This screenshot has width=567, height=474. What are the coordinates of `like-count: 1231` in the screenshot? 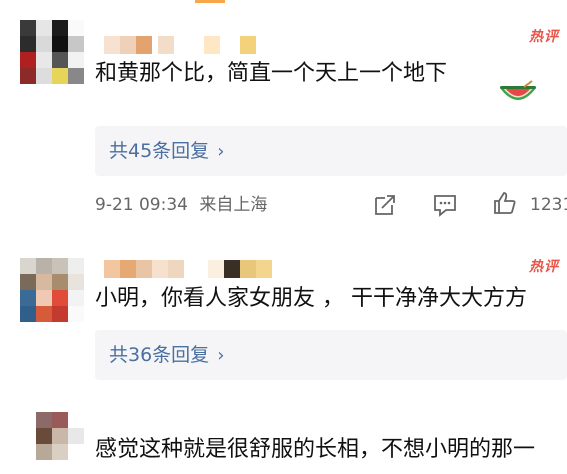 It's located at (548, 205).